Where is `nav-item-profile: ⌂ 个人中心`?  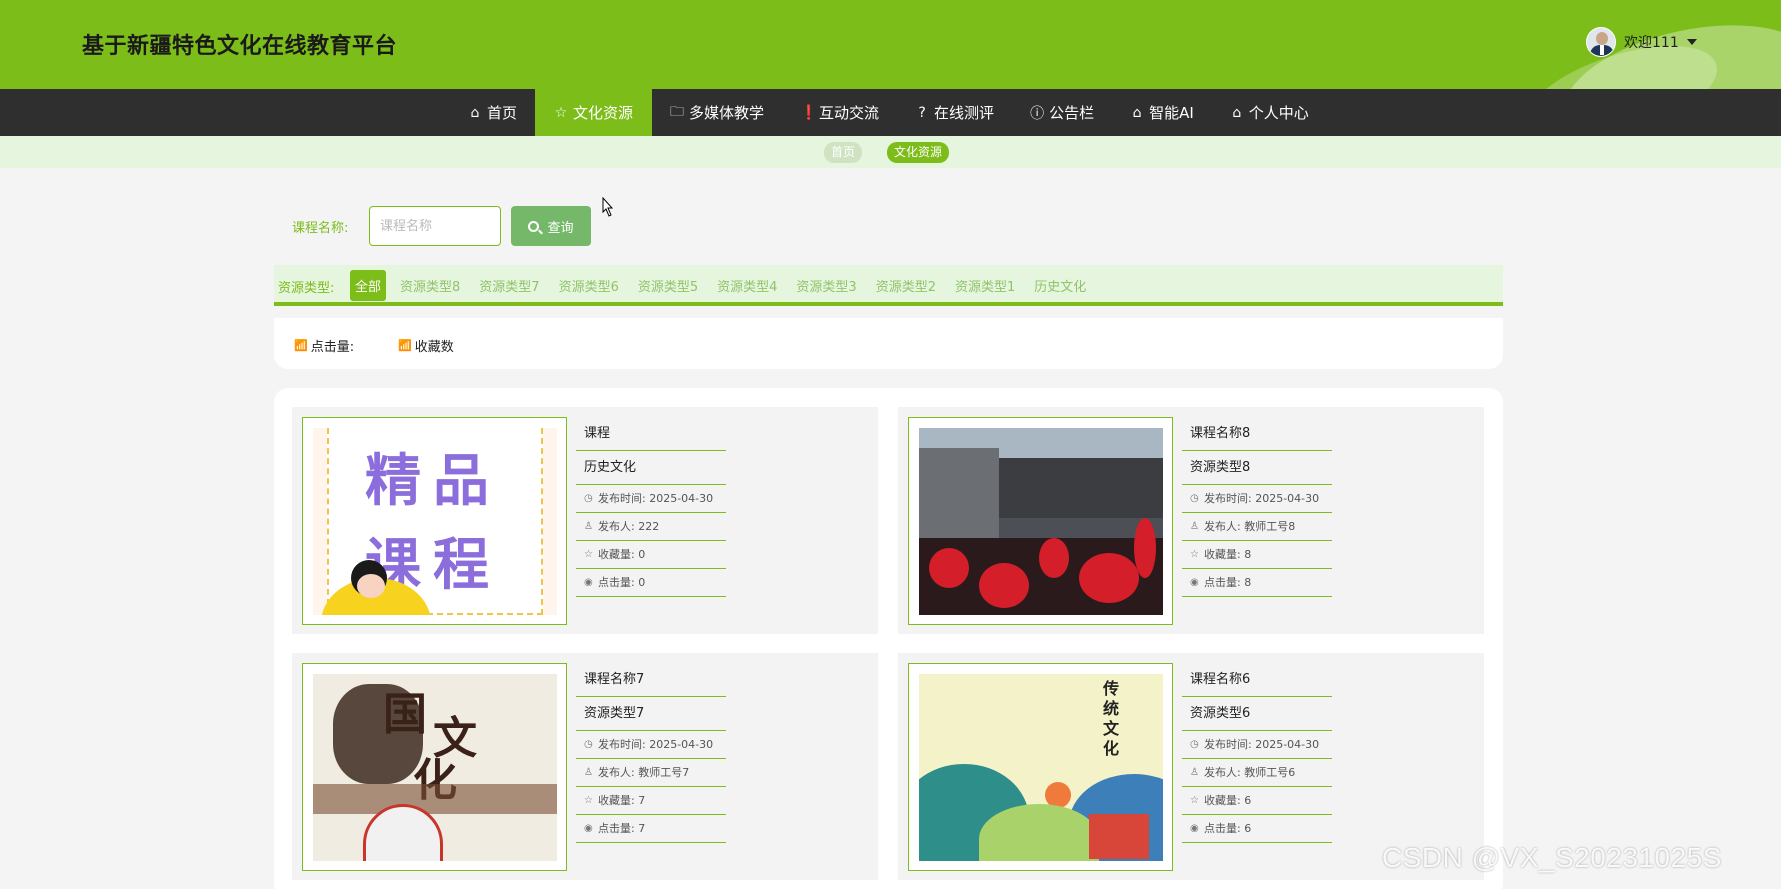 nav-item-profile: ⌂ 个人中心 is located at coordinates (1269, 112).